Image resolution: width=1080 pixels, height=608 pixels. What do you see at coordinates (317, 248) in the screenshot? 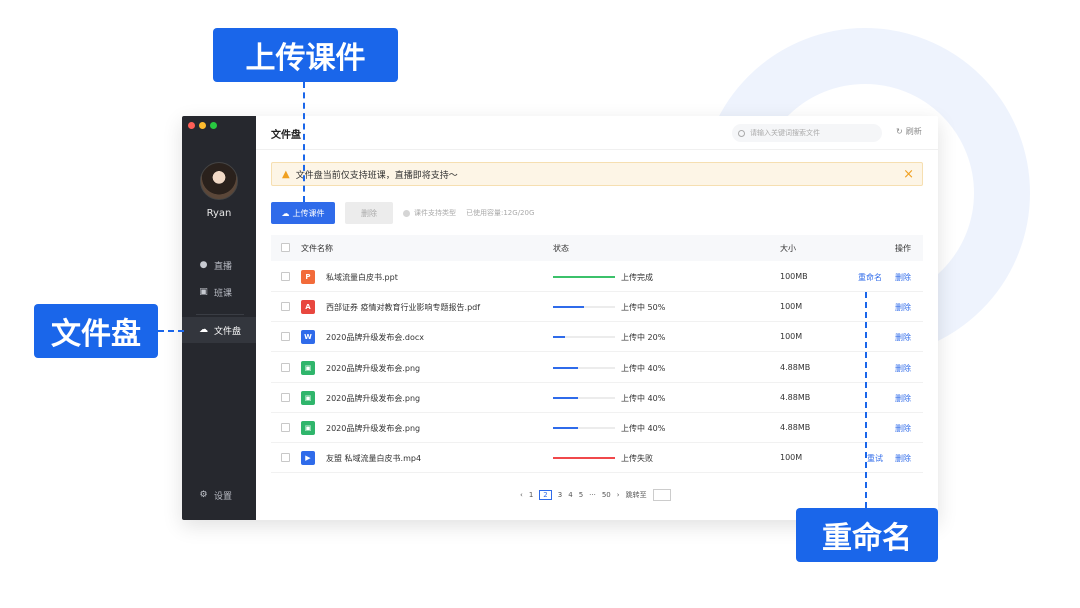
I see `column-header-name: 文件名称` at bounding box center [317, 248].